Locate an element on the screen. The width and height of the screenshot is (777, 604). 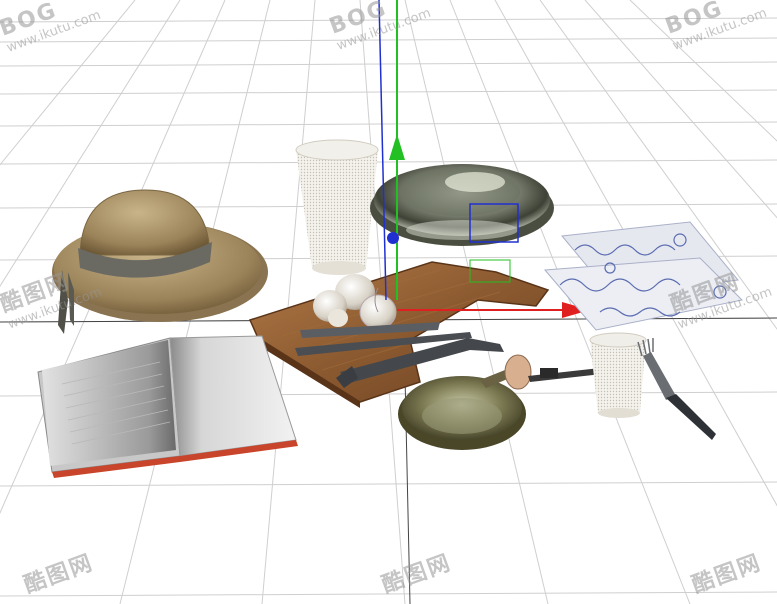
y-axis-handle is located at coordinates (397, 147).